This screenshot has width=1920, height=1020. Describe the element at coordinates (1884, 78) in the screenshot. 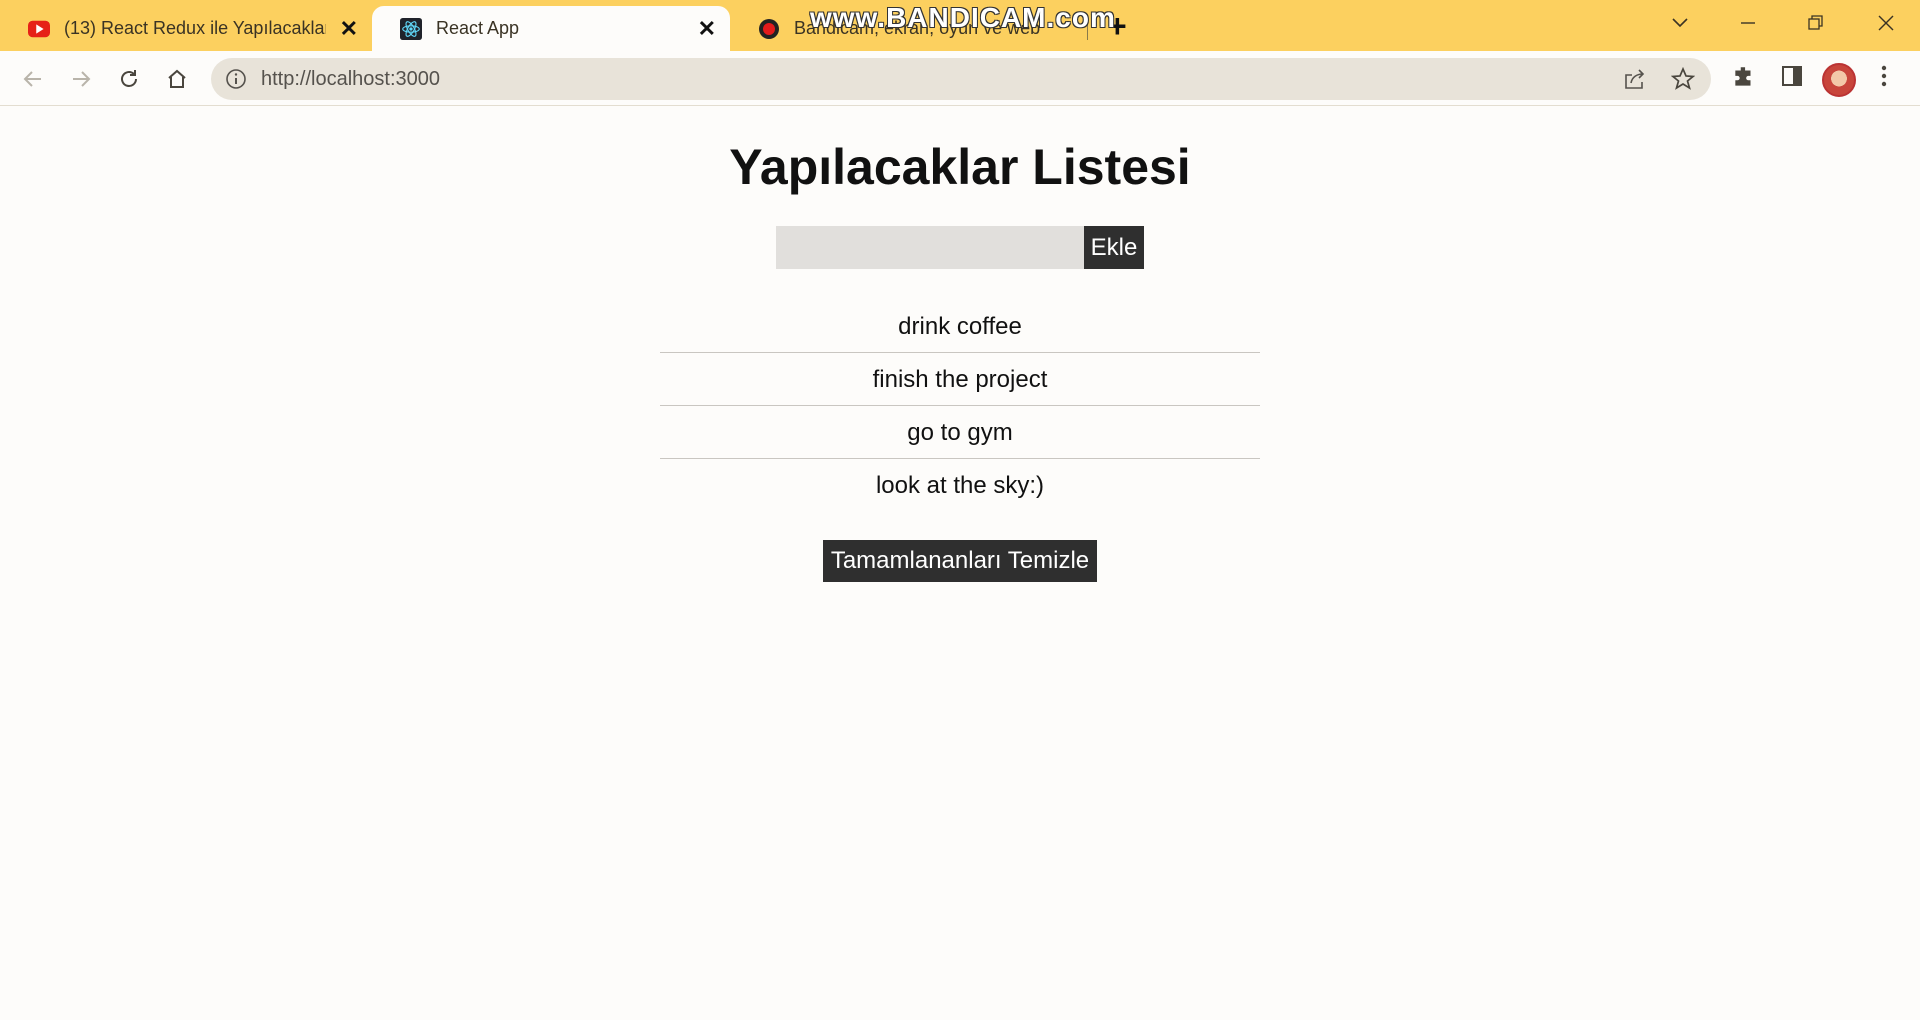

I see `menu-kebab-icon` at that location.